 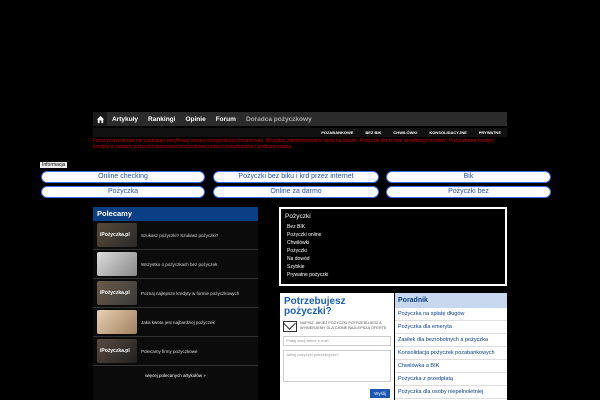 I want to click on more-articles-link: więcej polecanych artykułów », so click(x=175, y=375).